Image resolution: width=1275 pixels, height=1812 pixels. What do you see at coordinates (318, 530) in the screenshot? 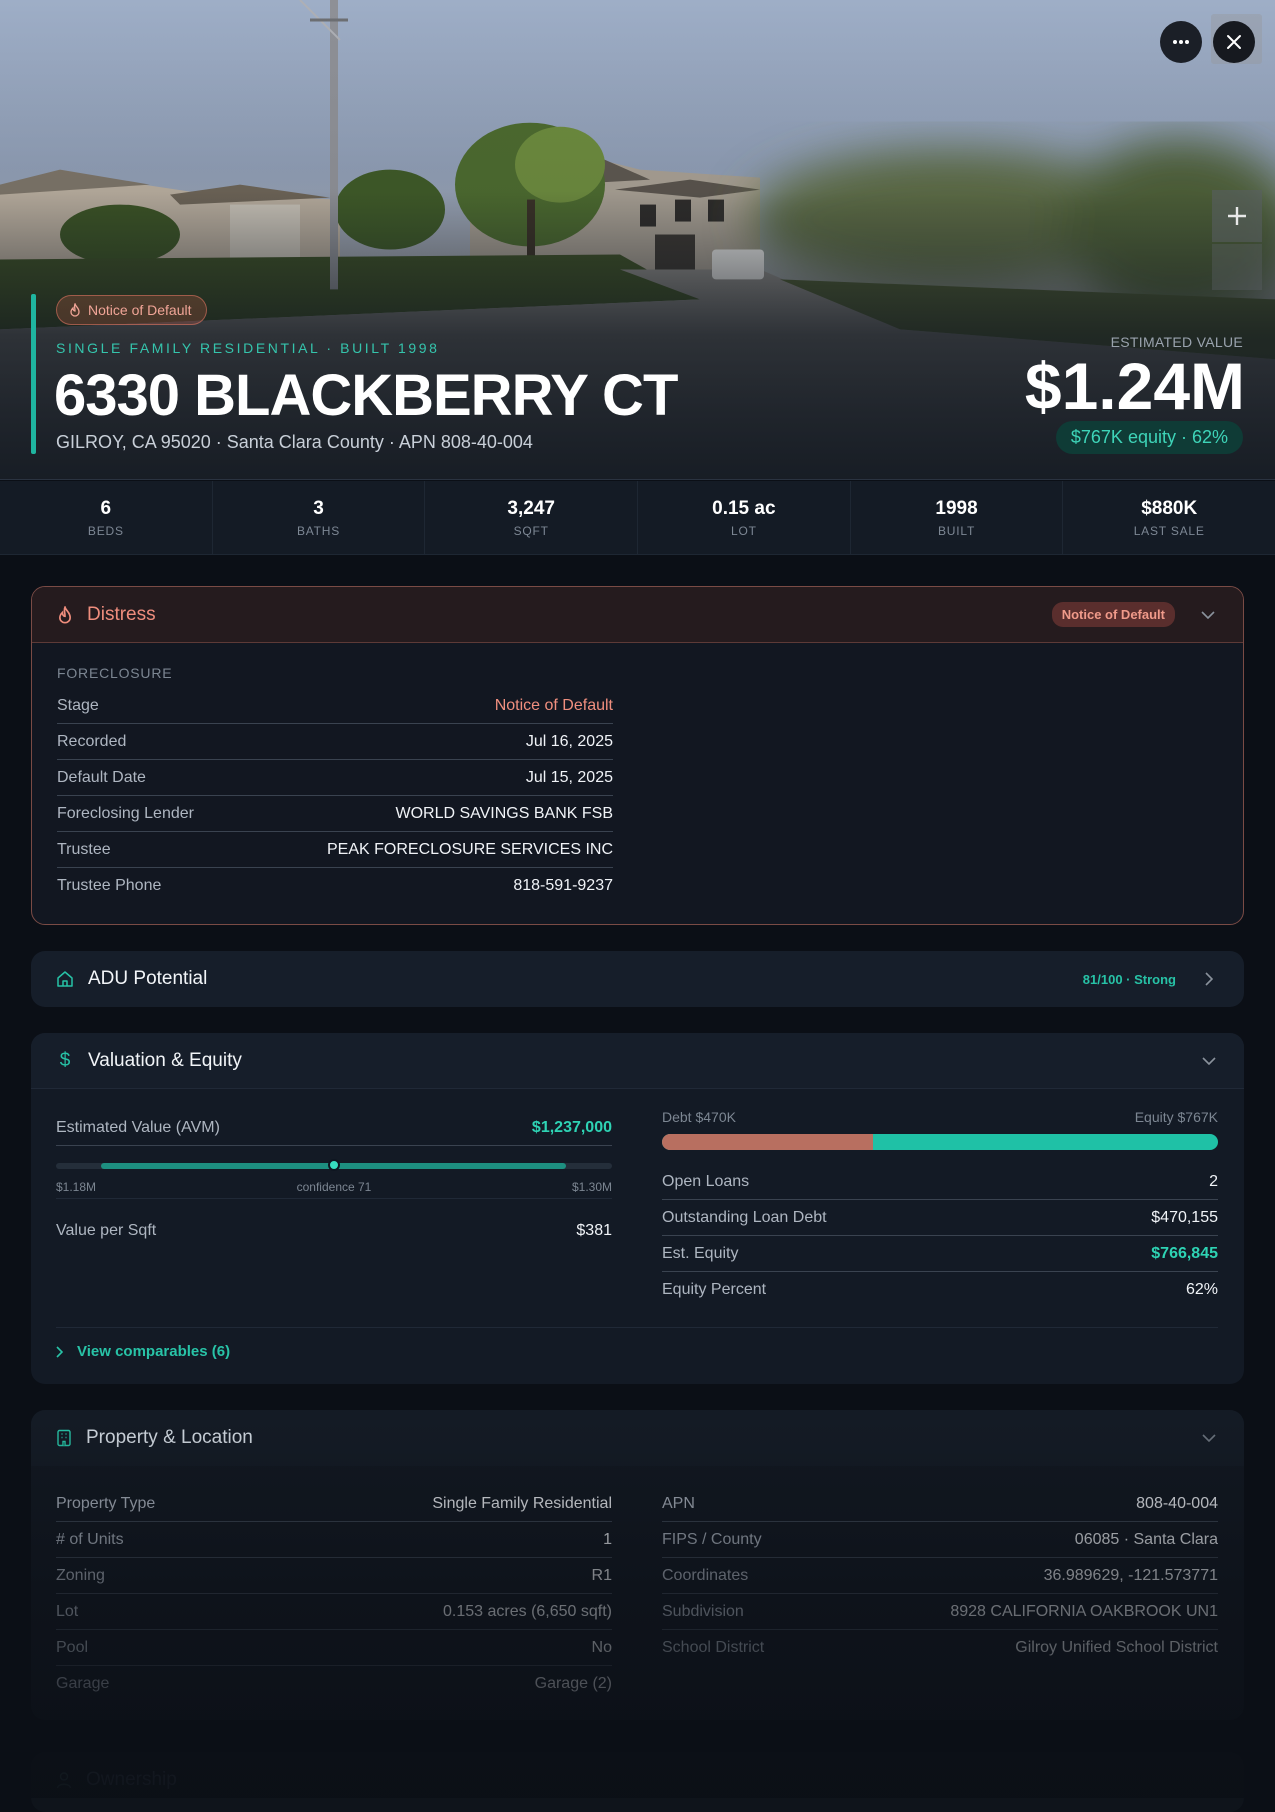
I see `stat-label: BATHS` at bounding box center [318, 530].